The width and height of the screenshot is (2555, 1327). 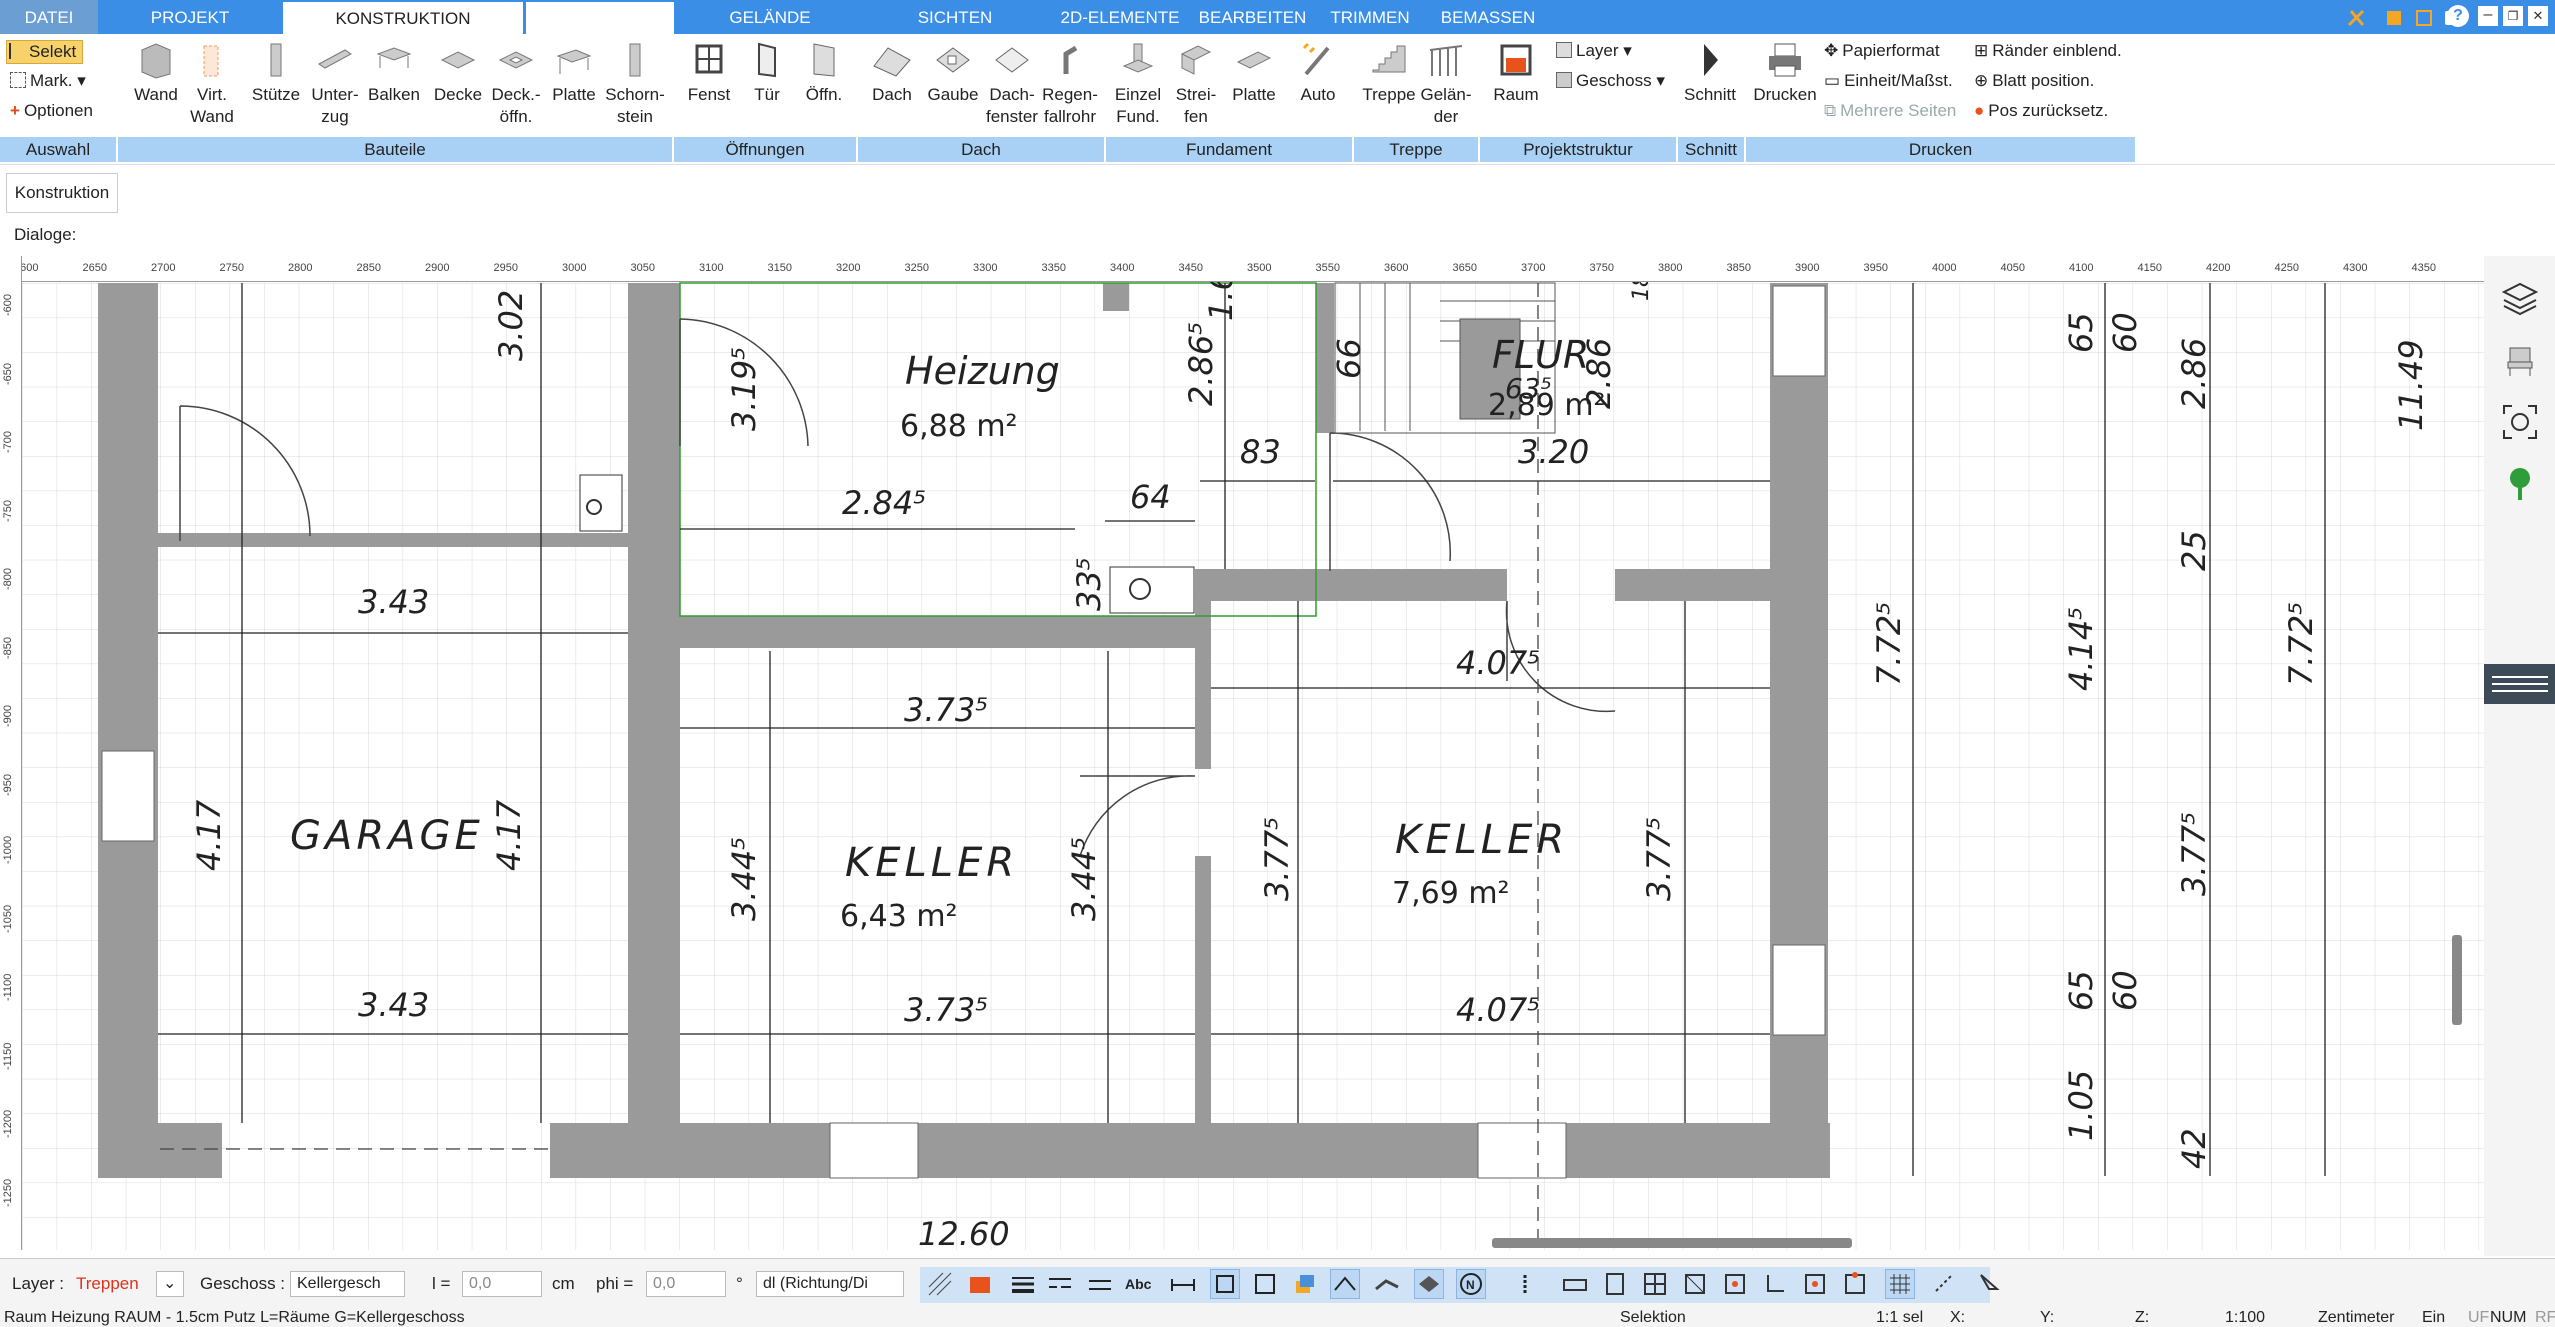 I want to click on layer-field-value: Treppen, so click(x=107, y=1284).